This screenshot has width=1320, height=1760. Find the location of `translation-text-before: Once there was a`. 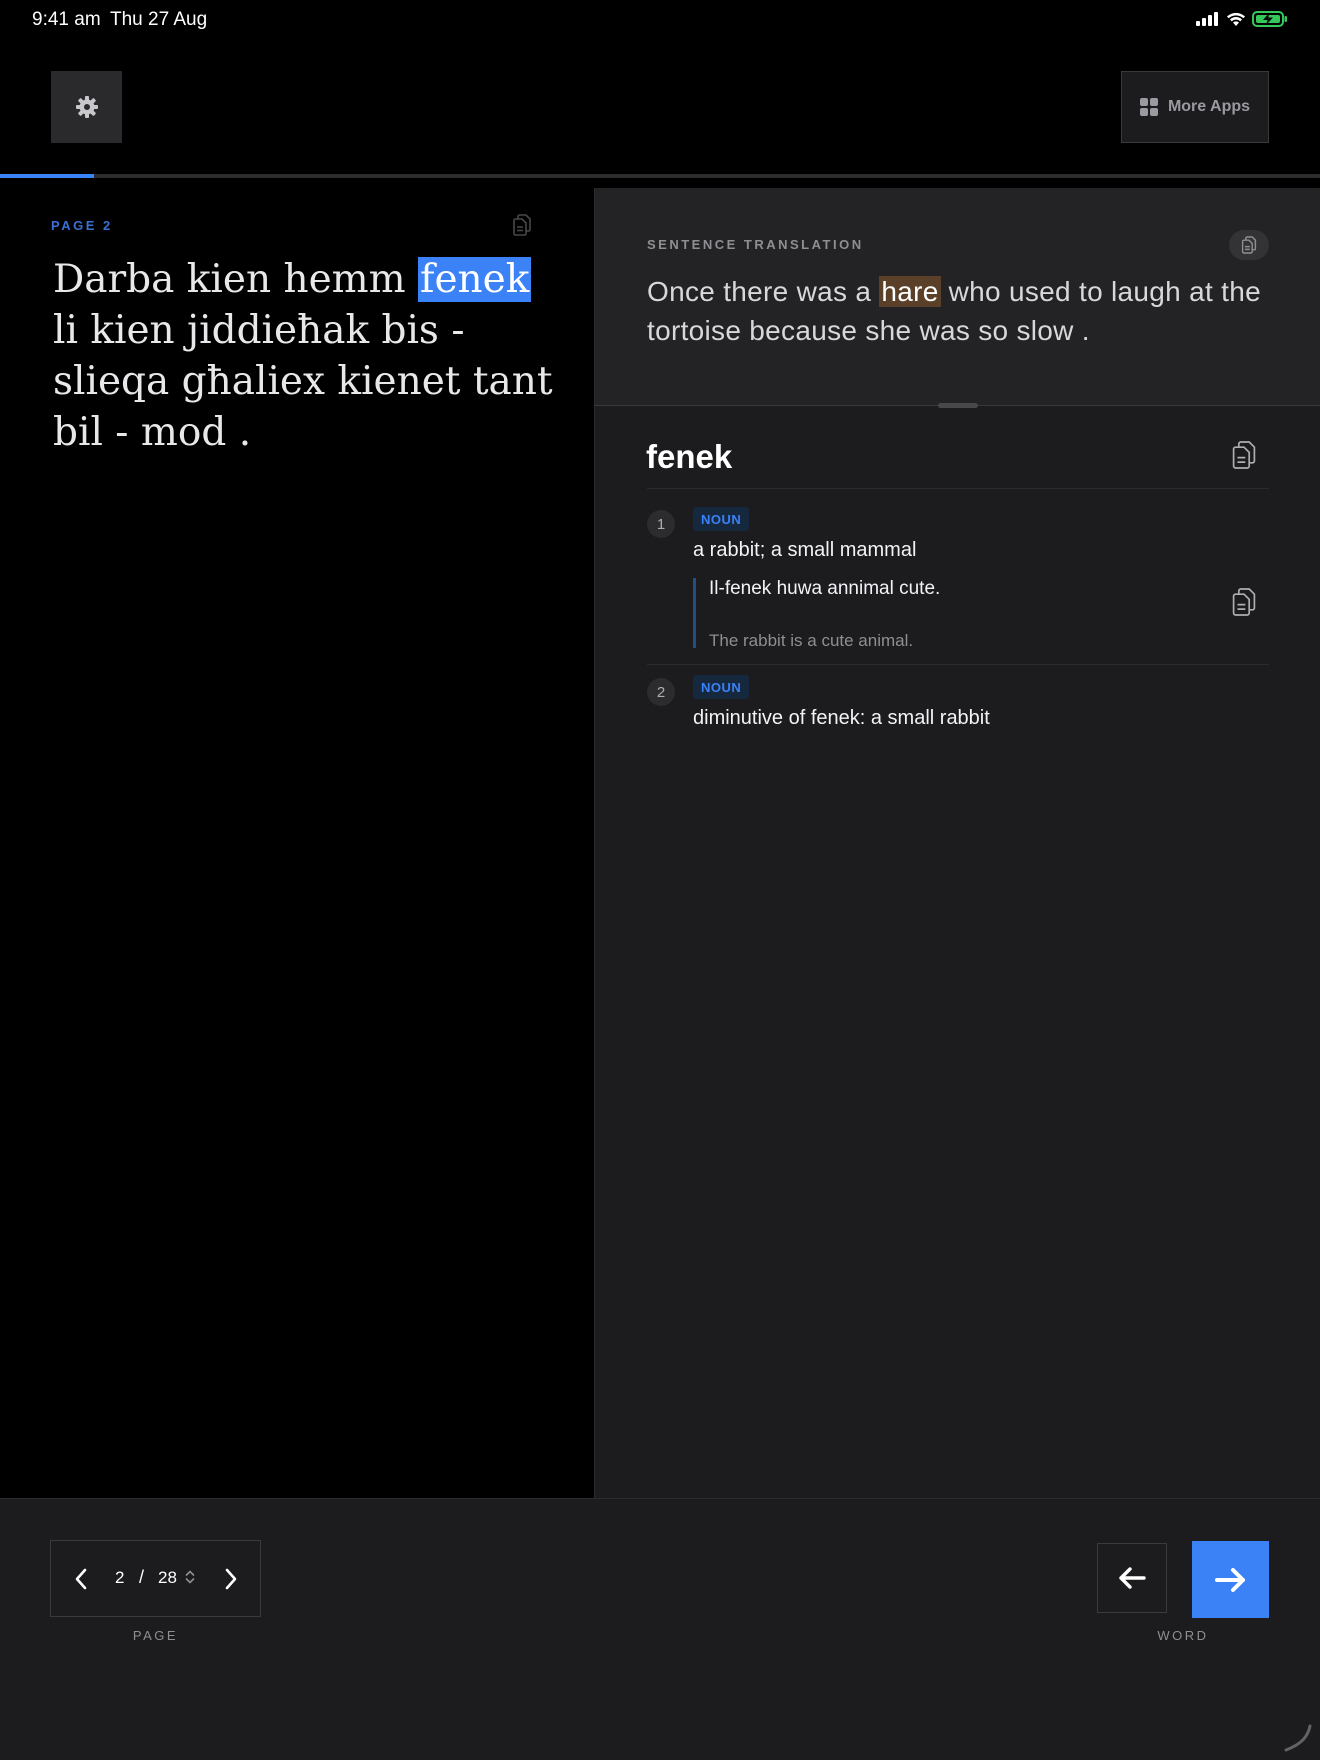

translation-text-before: Once there was a is located at coordinates (763, 291).